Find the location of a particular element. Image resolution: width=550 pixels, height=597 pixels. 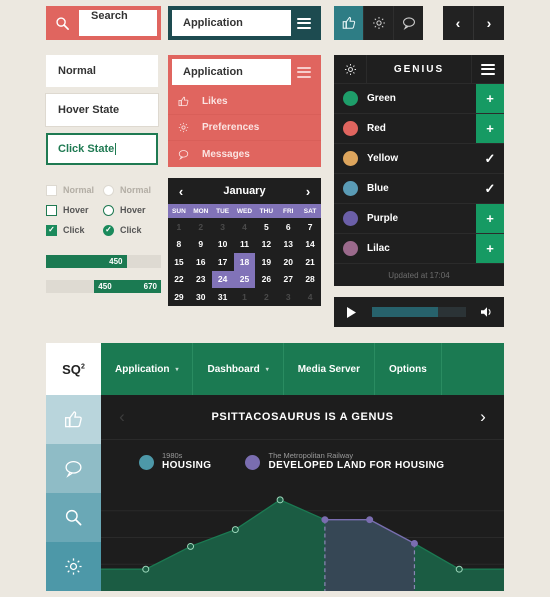

sidebar-item-likes is located at coordinates (73, 419).